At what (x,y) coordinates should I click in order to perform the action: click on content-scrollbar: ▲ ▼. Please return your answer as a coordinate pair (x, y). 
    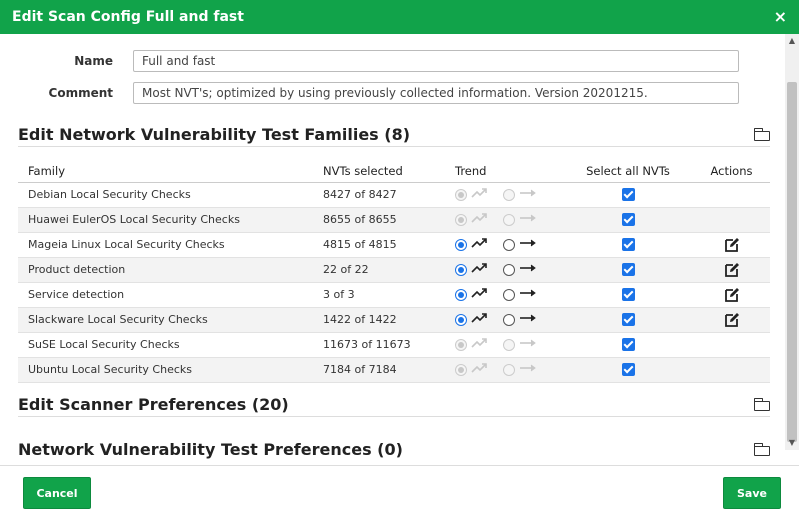
    Looking at the image, I should click on (792, 242).